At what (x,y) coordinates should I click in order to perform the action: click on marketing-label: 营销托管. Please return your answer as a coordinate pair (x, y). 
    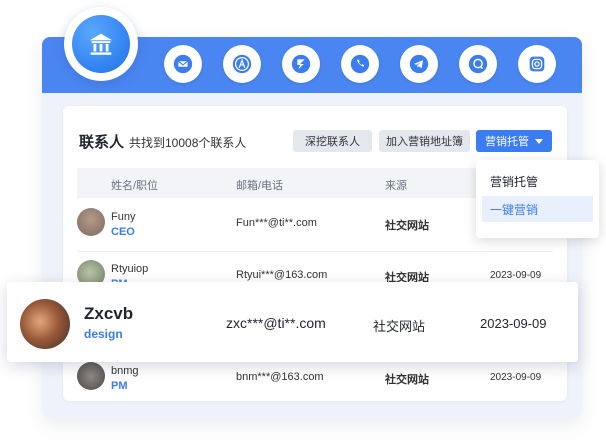
    Looking at the image, I should click on (507, 142).